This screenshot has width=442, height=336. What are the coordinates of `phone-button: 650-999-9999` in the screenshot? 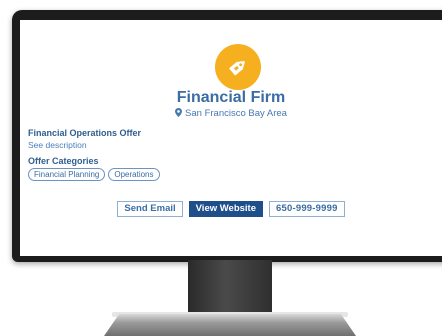 It's located at (307, 209).